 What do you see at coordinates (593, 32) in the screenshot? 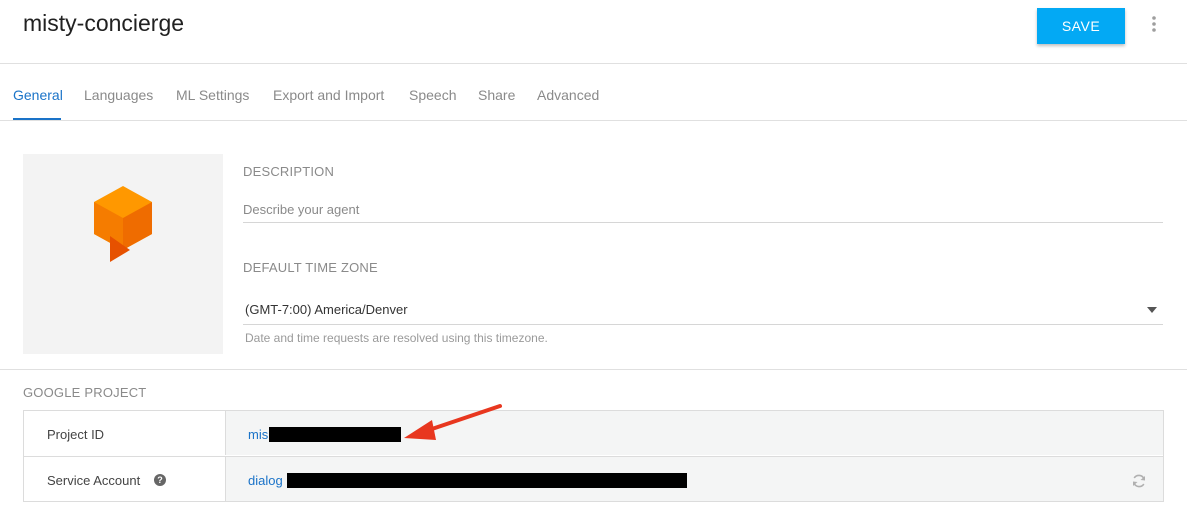
I see `app-header: misty-concierge SAVE` at bounding box center [593, 32].